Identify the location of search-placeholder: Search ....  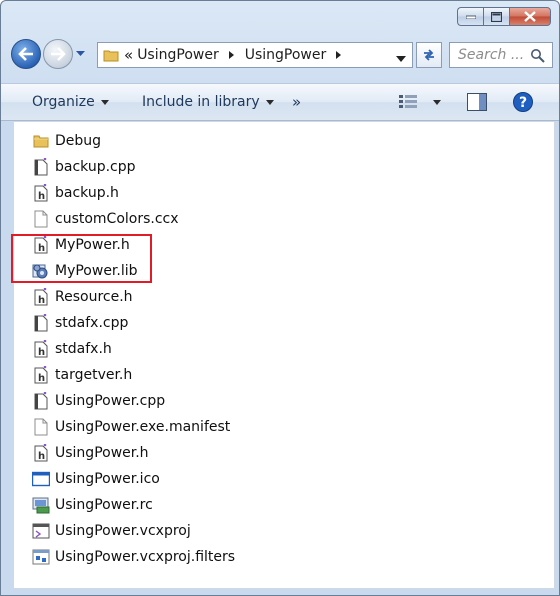
(491, 55).